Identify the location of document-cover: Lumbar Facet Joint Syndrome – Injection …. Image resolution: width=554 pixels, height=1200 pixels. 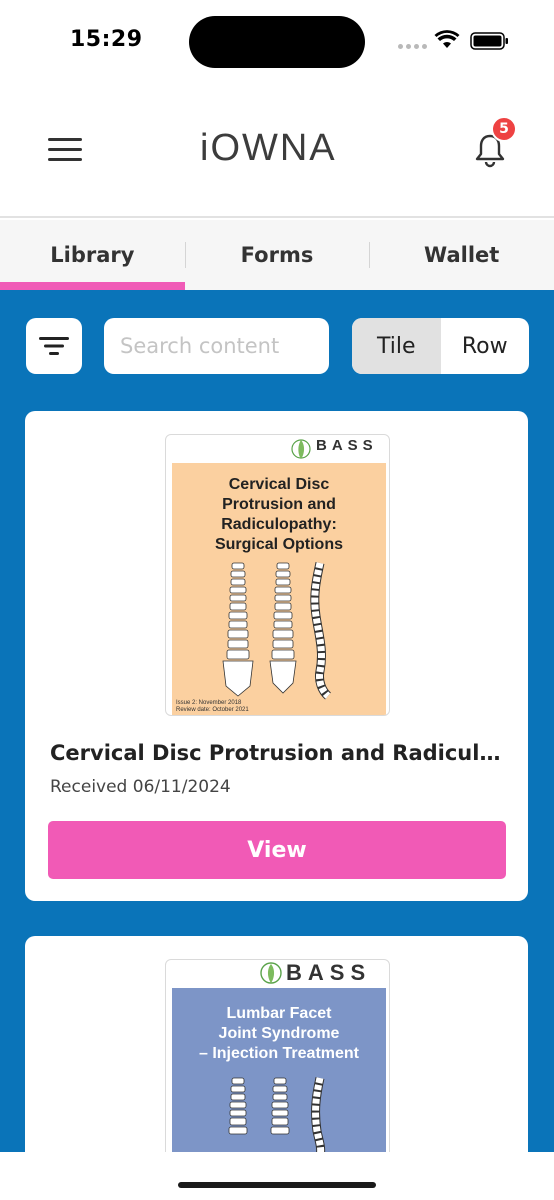
(279, 1070).